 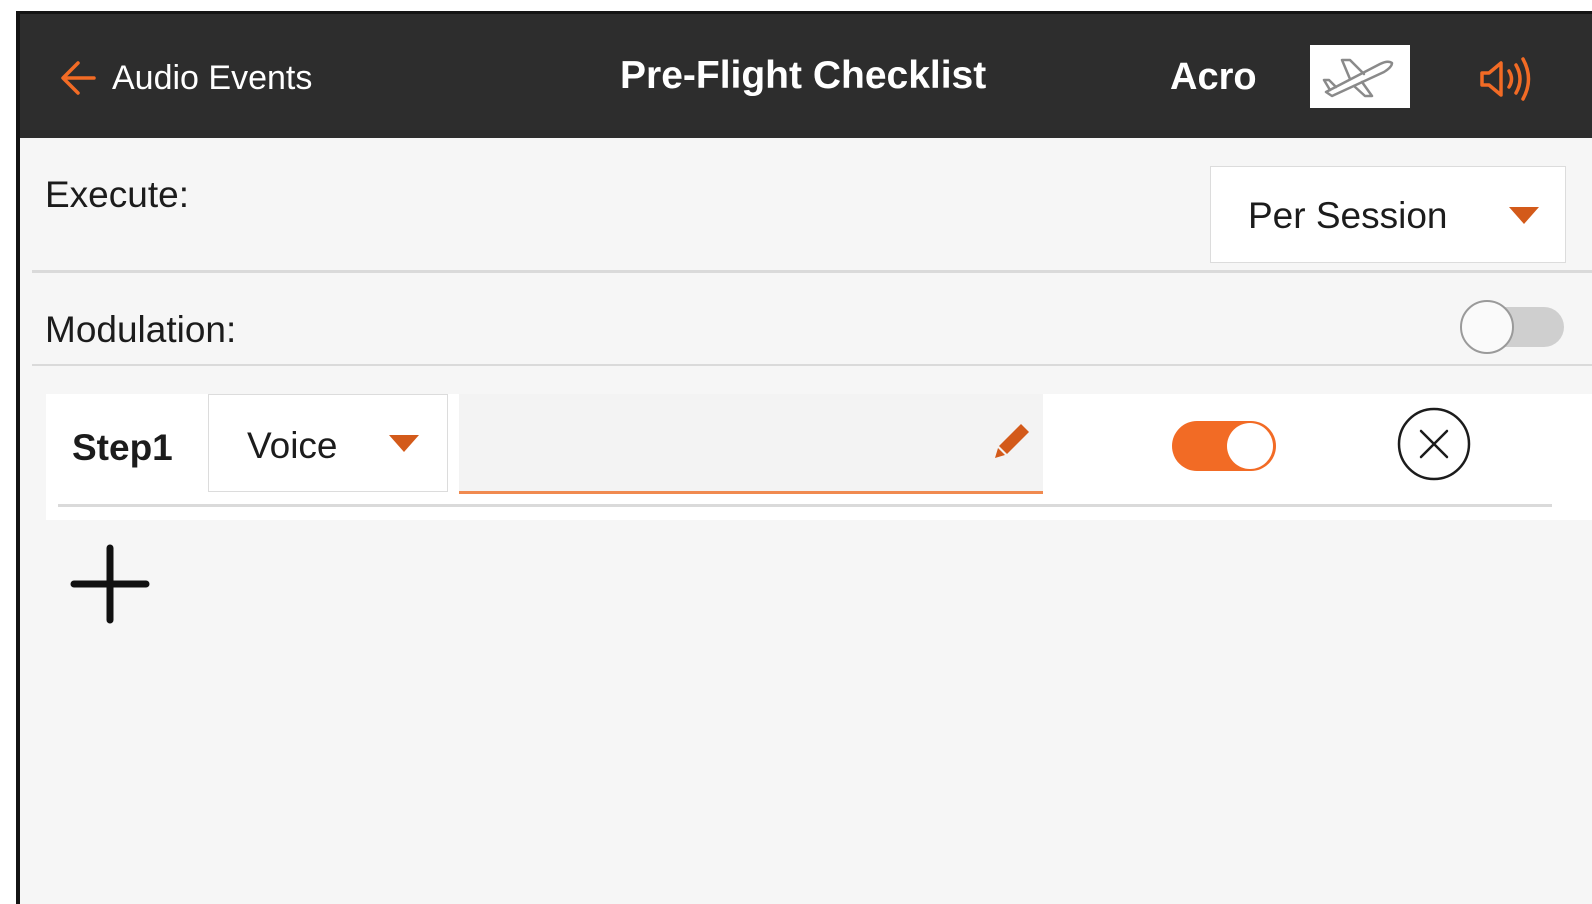 I want to click on execute-dropdown-value: Per Session, so click(x=1348, y=215).